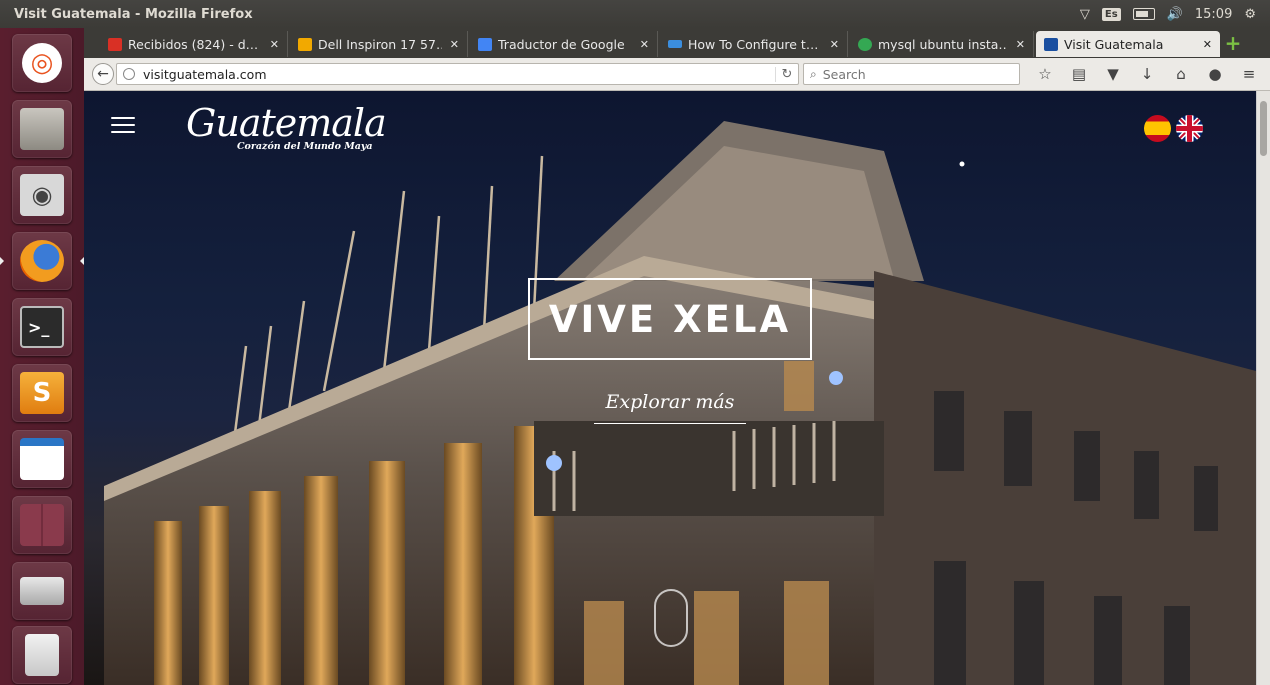 The width and height of the screenshot is (1270, 685). I want to click on terminal-icon: >_, so click(42, 327).